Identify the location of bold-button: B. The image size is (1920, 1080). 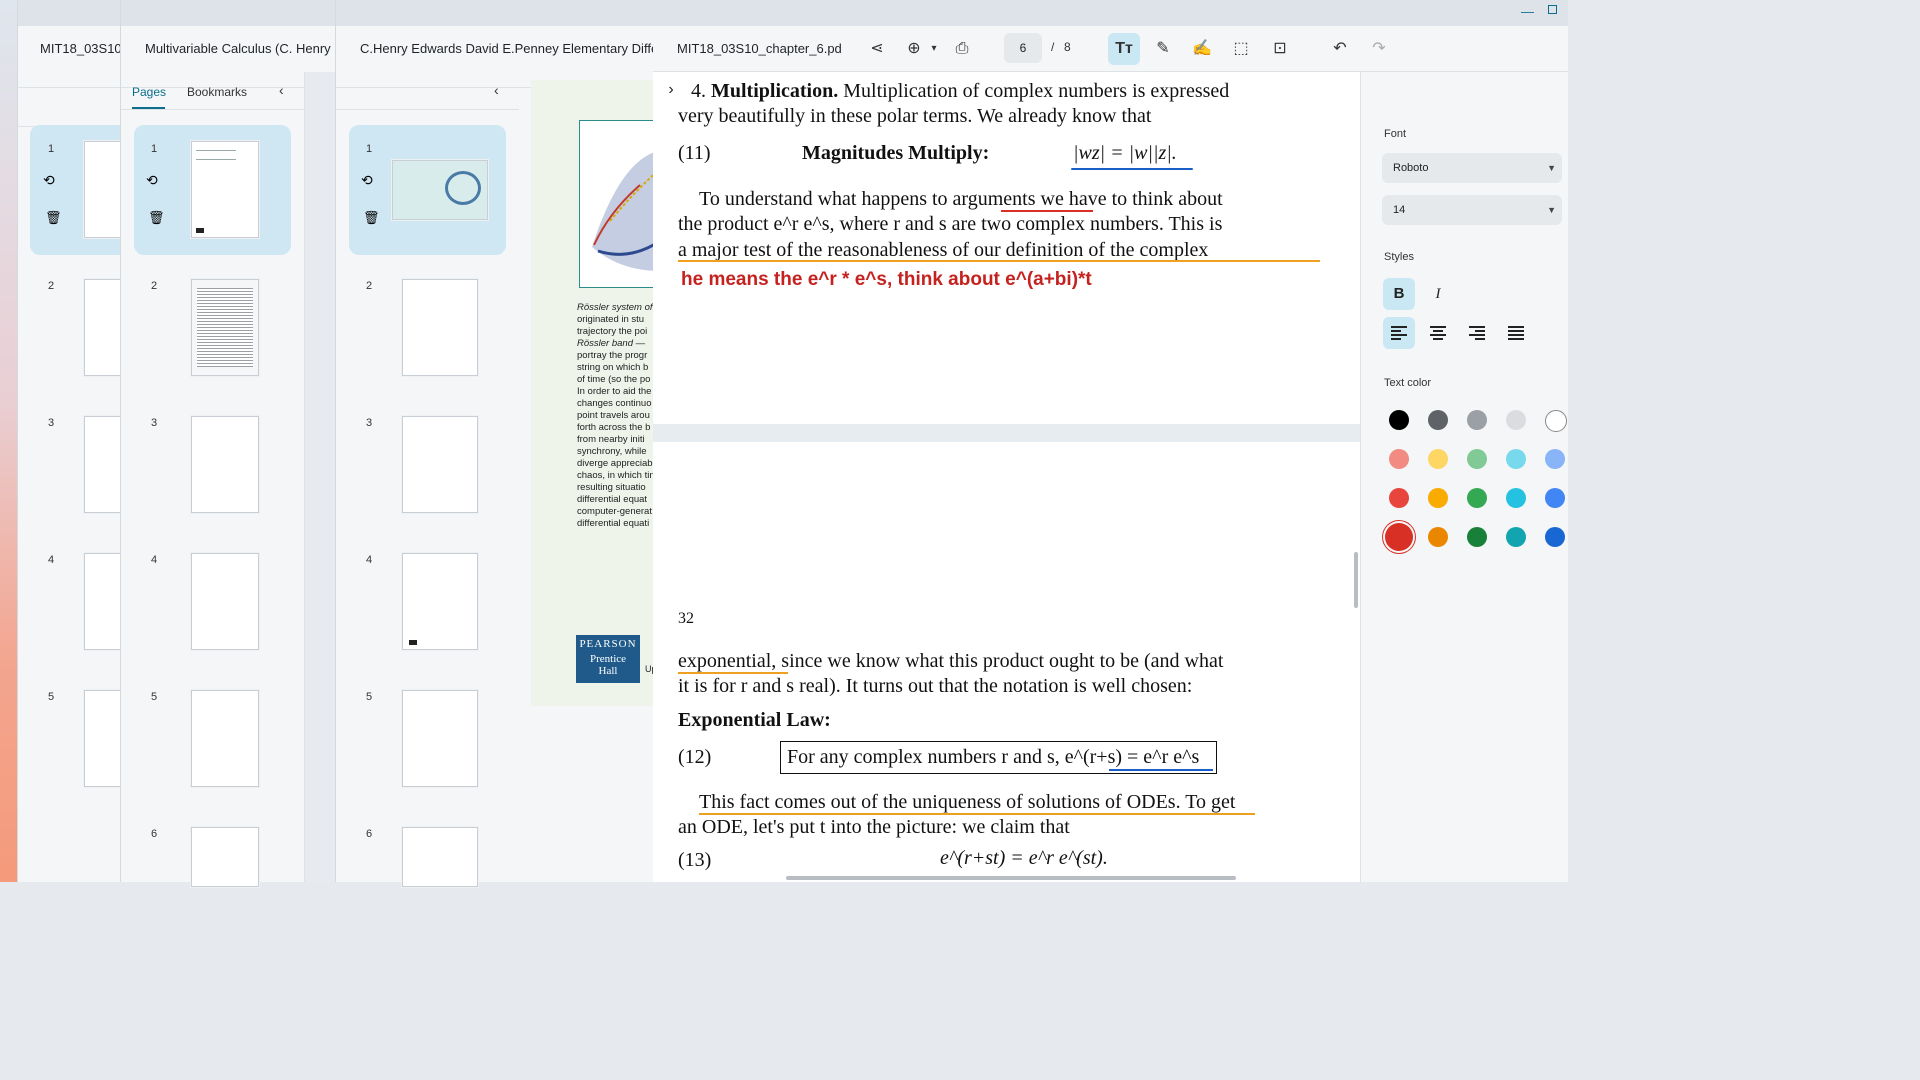
(1399, 294).